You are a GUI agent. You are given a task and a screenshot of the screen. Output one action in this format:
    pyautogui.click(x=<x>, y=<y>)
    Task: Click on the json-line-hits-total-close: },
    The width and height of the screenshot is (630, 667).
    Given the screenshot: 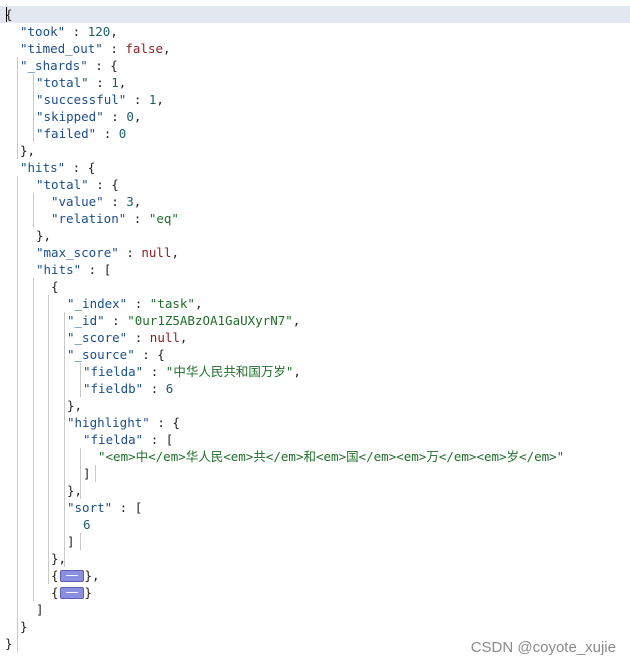 What is the action you would take?
    pyautogui.click(x=43, y=235)
    